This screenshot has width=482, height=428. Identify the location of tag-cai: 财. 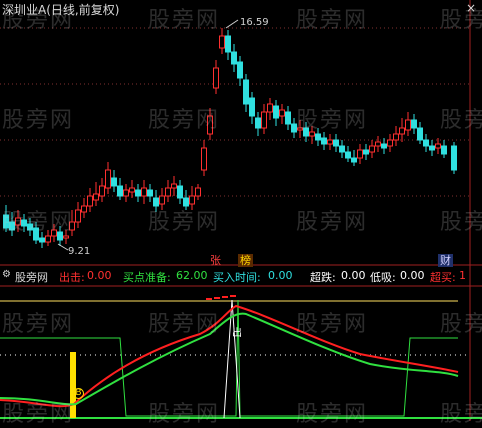
(445, 260).